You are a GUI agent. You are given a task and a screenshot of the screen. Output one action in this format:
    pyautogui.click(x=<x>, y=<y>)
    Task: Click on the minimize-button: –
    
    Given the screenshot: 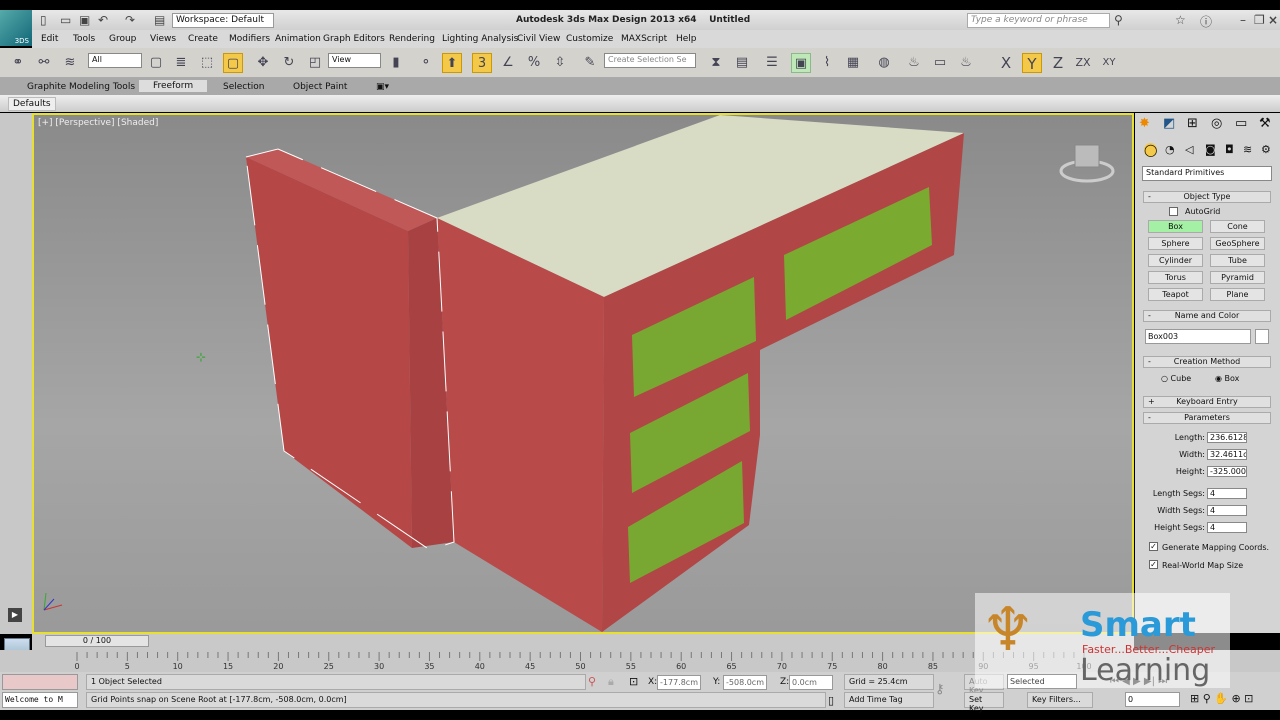 What is the action you would take?
    pyautogui.click(x=1243, y=20)
    